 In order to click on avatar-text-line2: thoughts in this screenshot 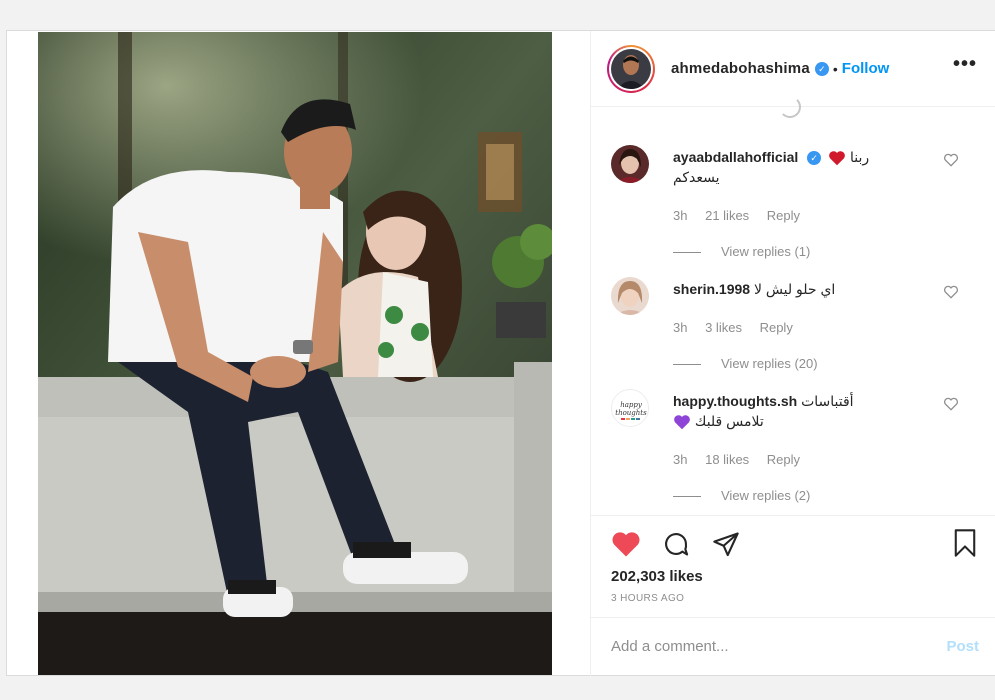, I will do `click(631, 413)`.